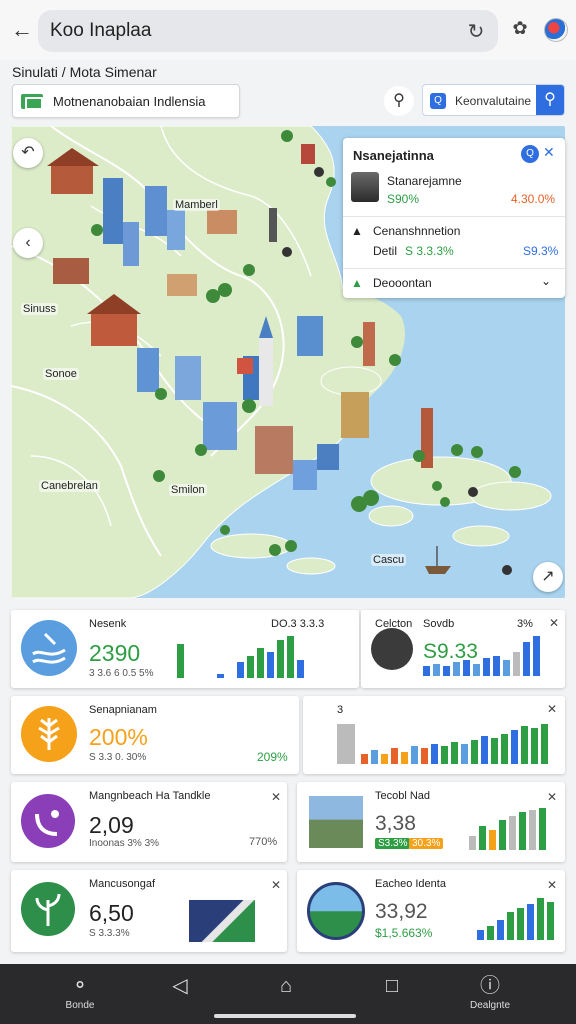  What do you see at coordinates (111, 825) in the screenshot?
I see `card-value: 2,09` at bounding box center [111, 825].